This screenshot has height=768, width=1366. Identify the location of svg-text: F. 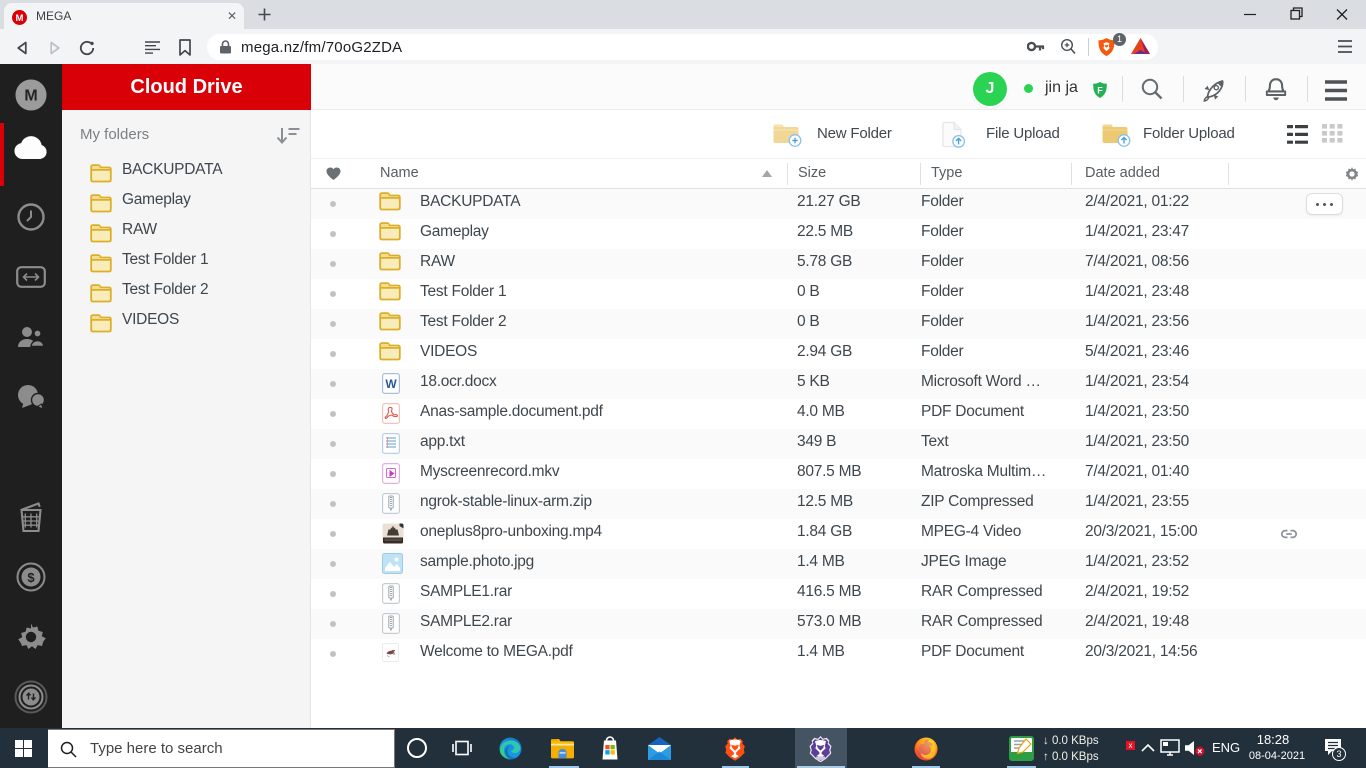
(1100, 91).